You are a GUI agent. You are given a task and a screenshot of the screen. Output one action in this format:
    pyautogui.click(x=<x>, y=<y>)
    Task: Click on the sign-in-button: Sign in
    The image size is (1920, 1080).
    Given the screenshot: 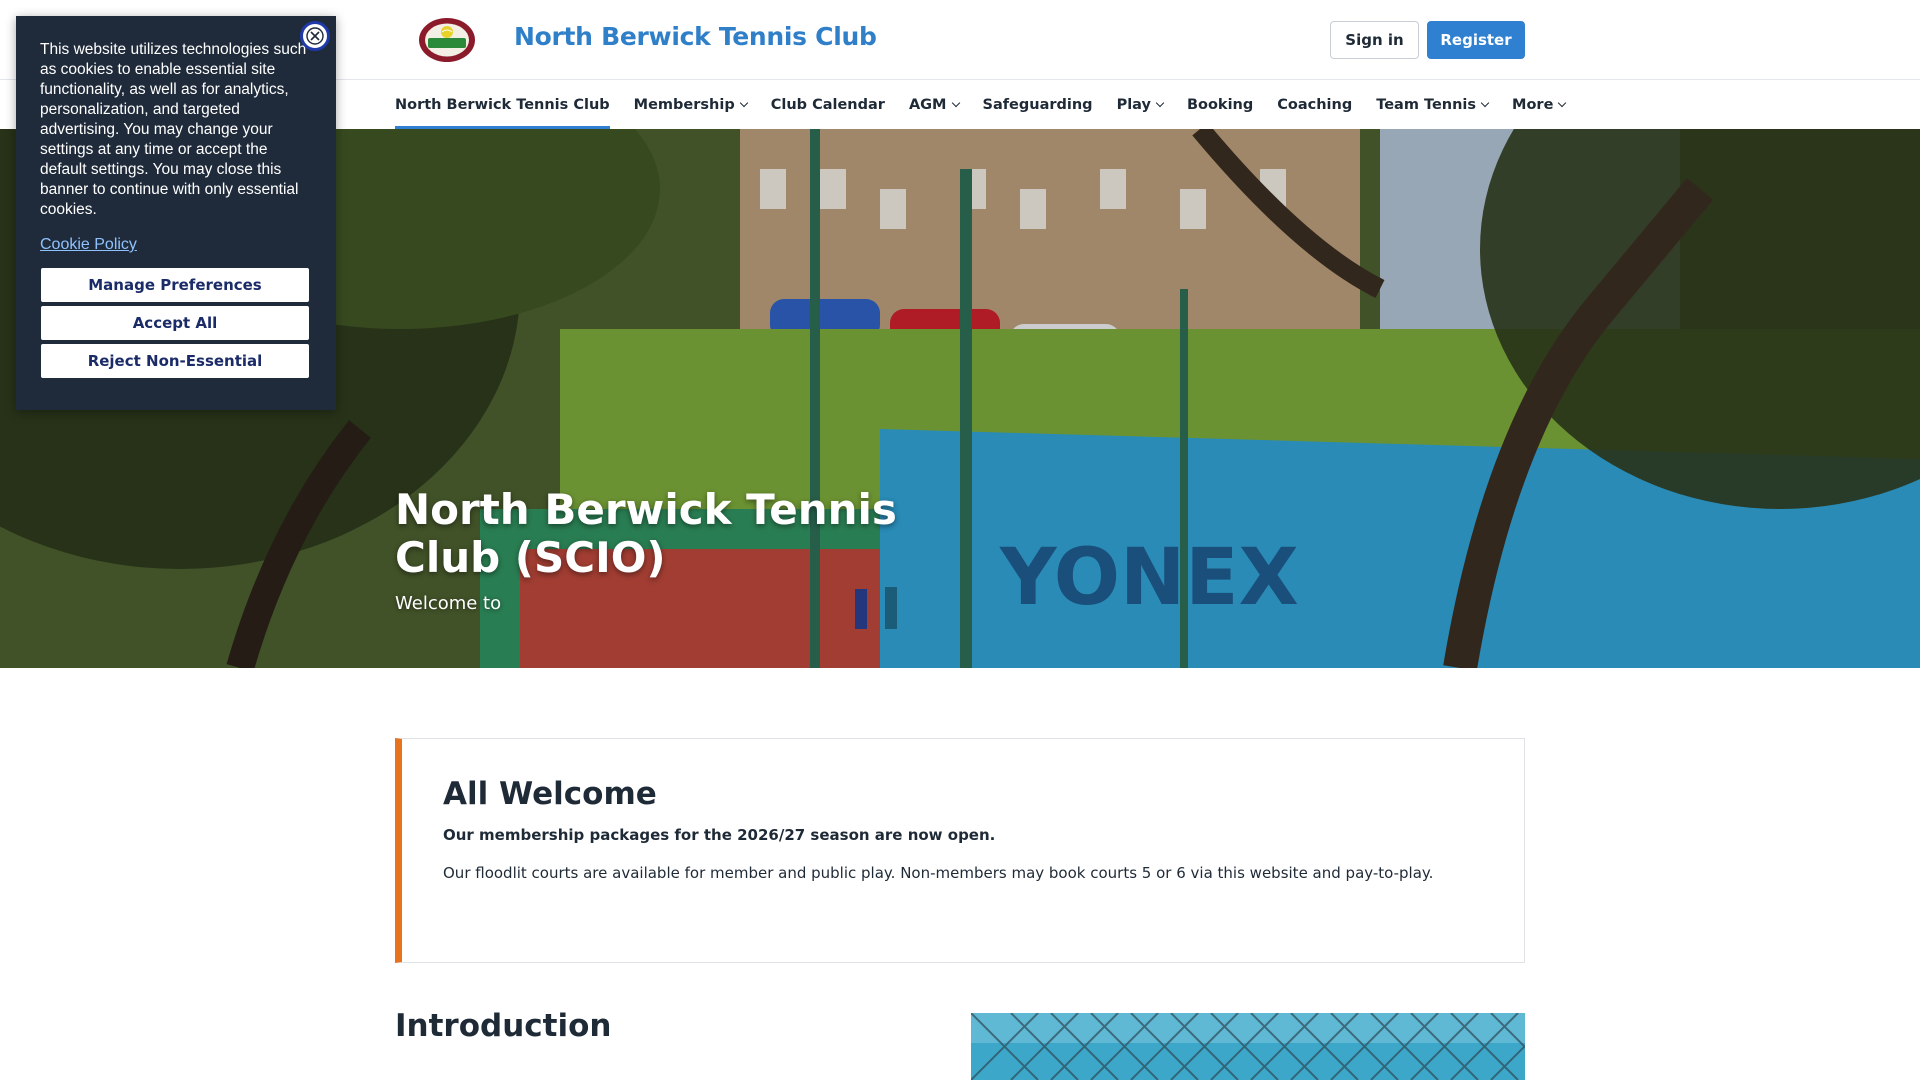 What is the action you would take?
    pyautogui.click(x=1374, y=40)
    